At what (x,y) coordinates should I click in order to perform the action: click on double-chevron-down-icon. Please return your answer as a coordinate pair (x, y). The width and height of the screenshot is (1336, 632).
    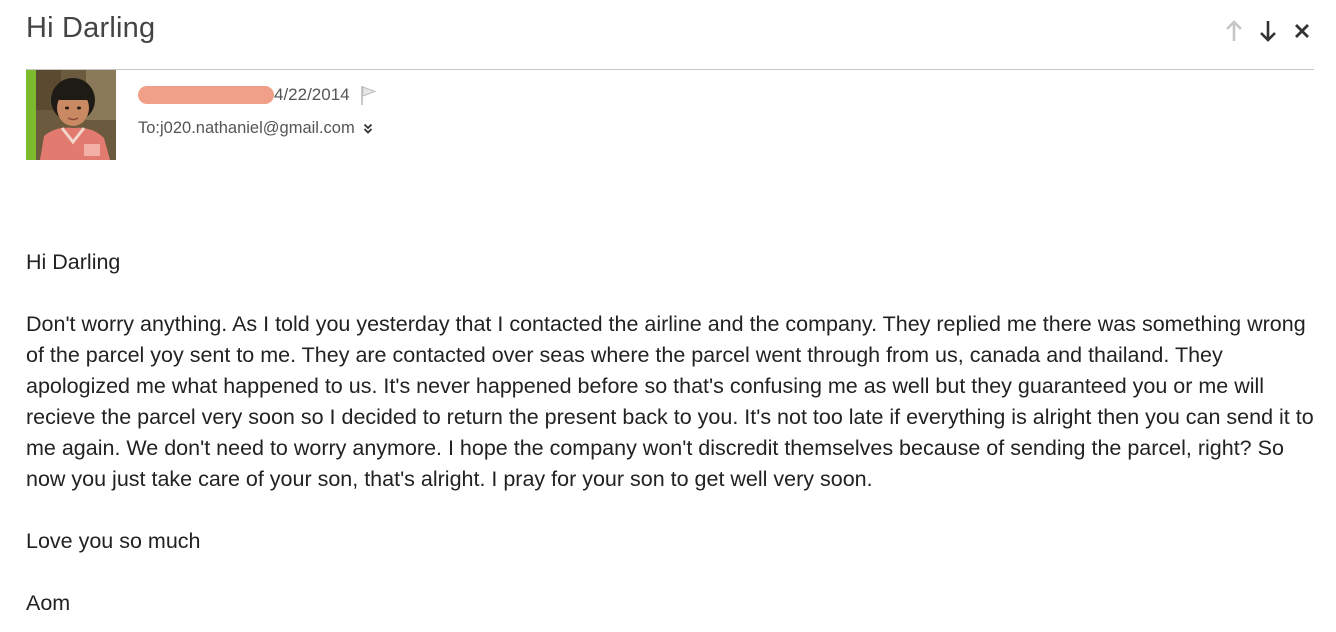
    Looking at the image, I should click on (368, 129).